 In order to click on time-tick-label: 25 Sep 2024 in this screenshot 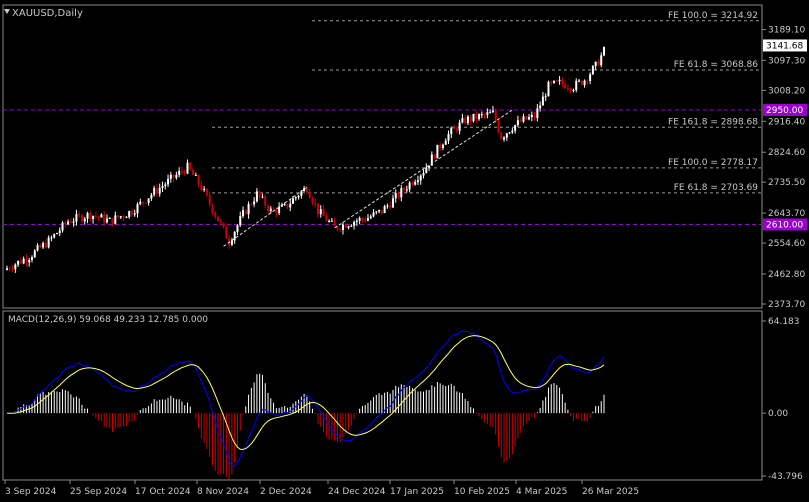, I will do `click(98, 492)`.